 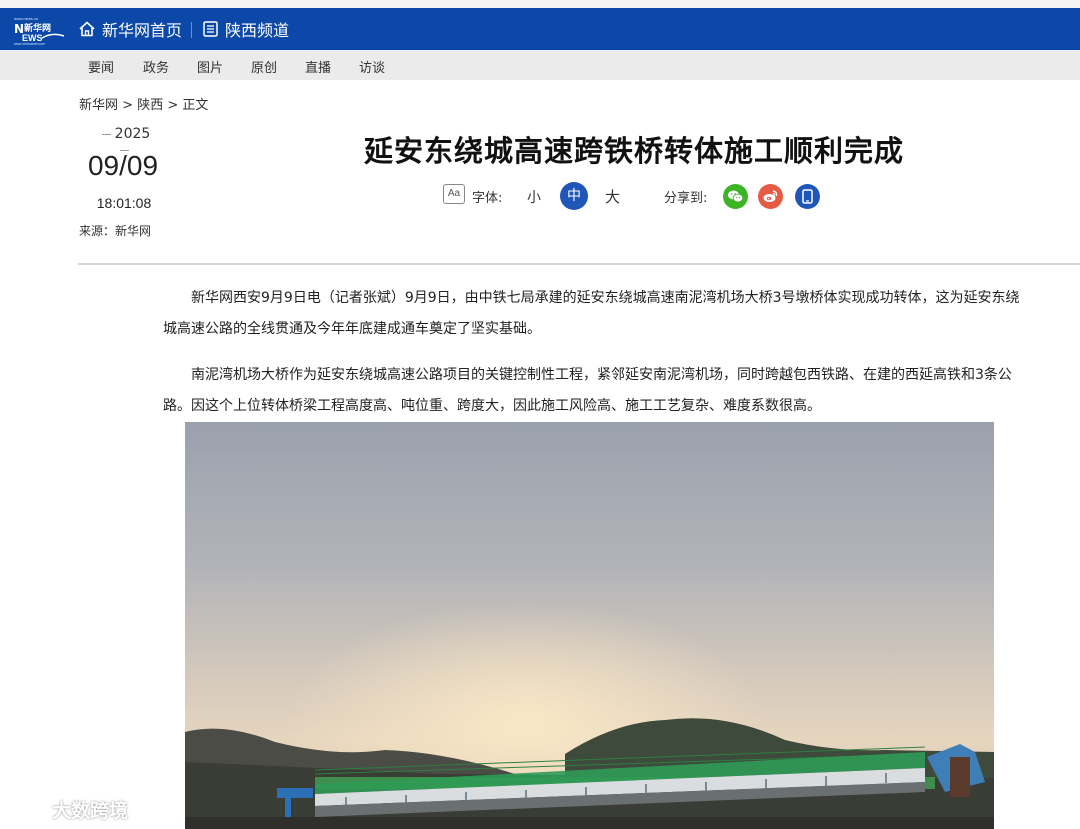 What do you see at coordinates (26, 18) in the screenshot?
I see `svg-text: www.news.cn` at bounding box center [26, 18].